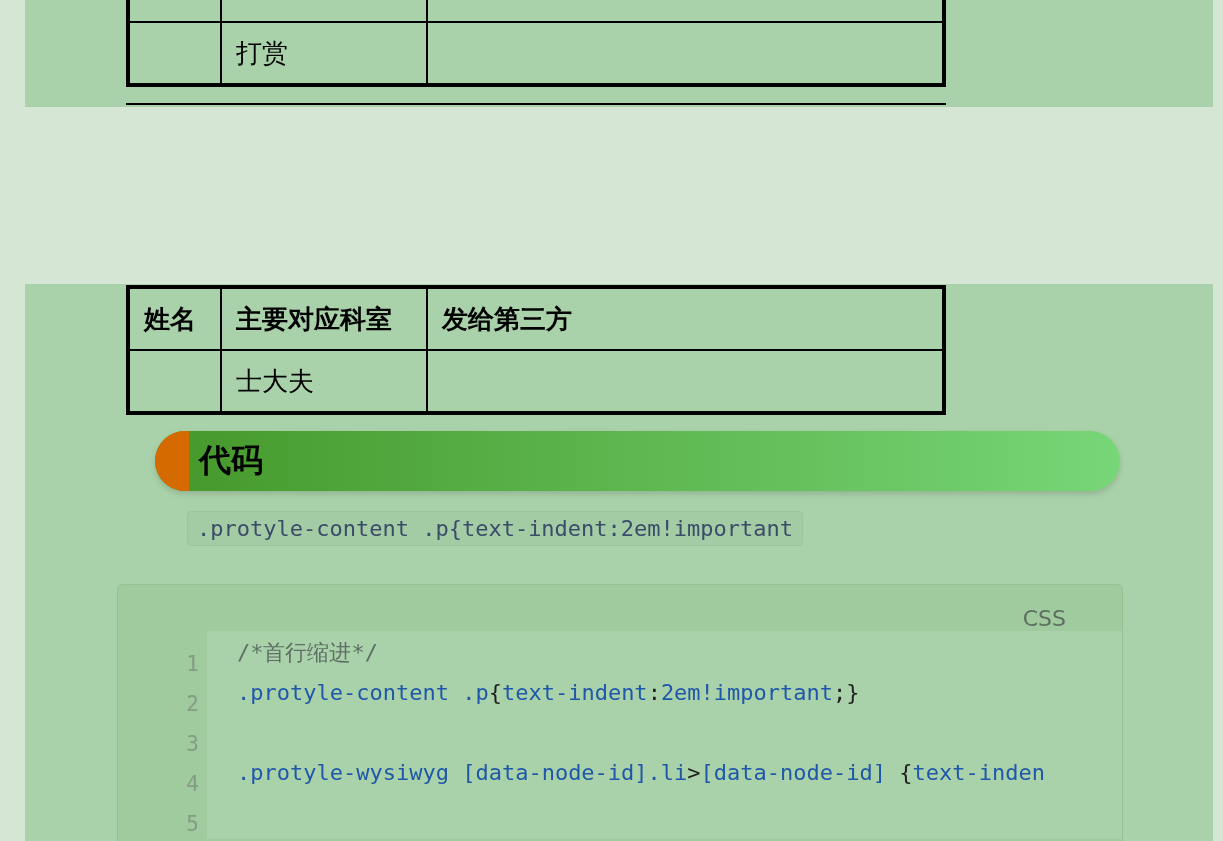 The image size is (1223, 841). Describe the element at coordinates (507, 318) in the screenshot. I see `column-header: 发给第三方` at that location.